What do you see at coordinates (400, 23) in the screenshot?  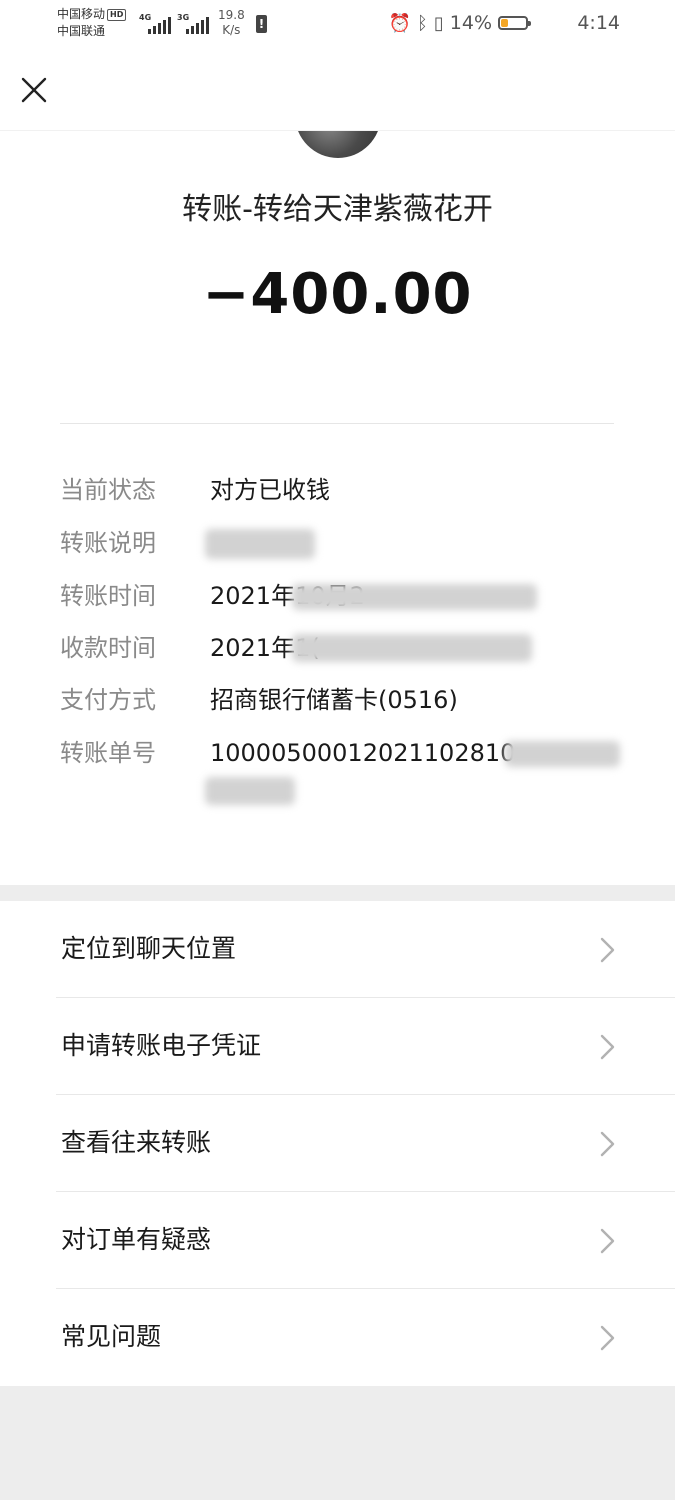 I see `alarm-icon: ⏰` at bounding box center [400, 23].